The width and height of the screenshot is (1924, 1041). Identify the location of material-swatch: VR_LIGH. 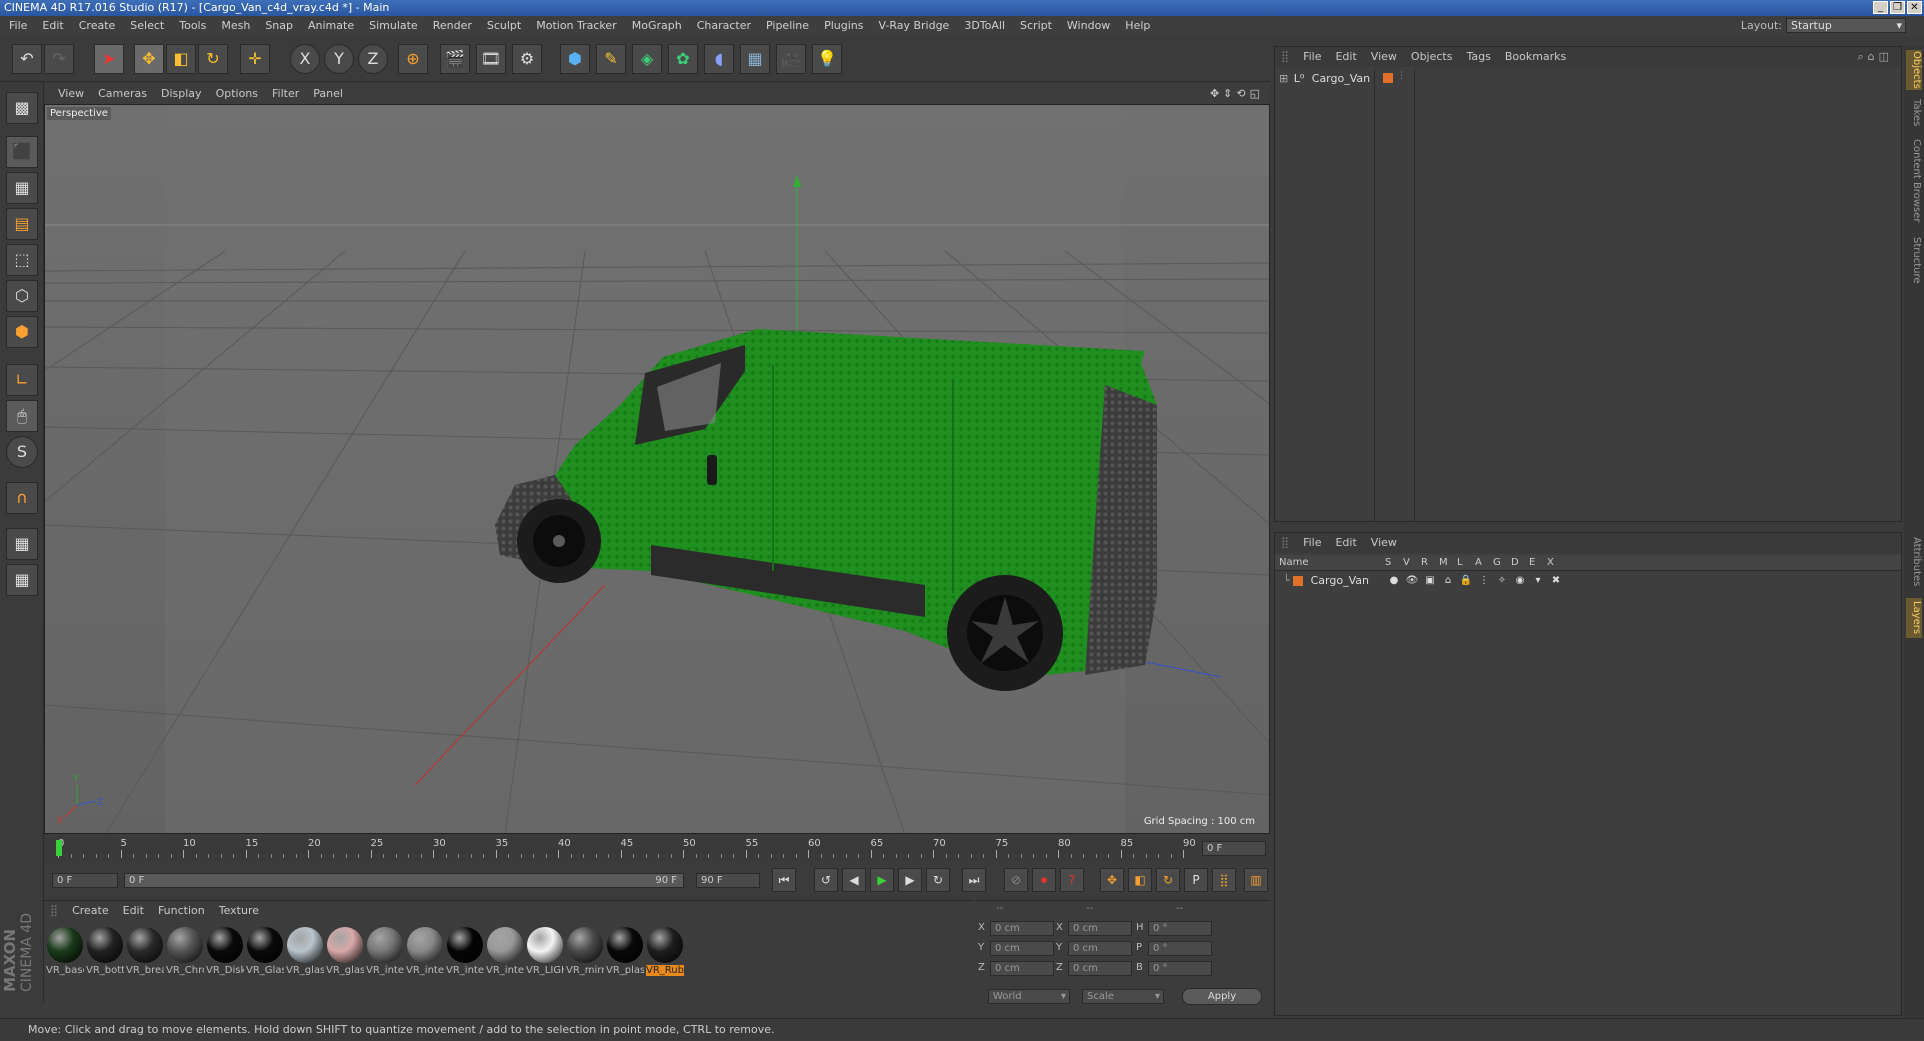
(548, 958).